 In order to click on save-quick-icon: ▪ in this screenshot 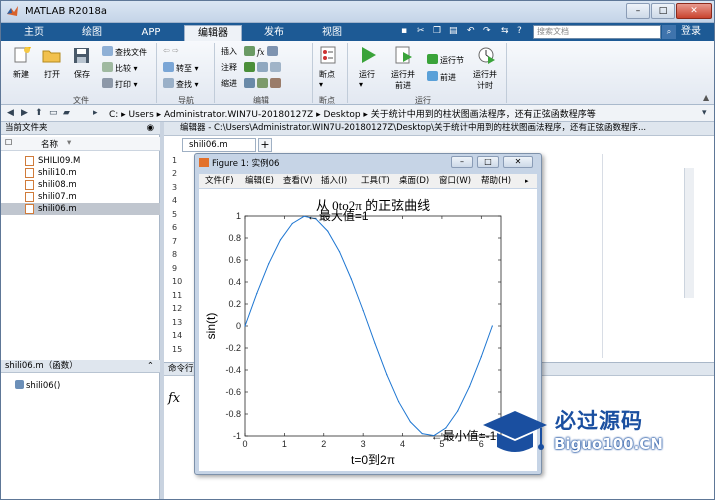, I will do `click(404, 31)`.